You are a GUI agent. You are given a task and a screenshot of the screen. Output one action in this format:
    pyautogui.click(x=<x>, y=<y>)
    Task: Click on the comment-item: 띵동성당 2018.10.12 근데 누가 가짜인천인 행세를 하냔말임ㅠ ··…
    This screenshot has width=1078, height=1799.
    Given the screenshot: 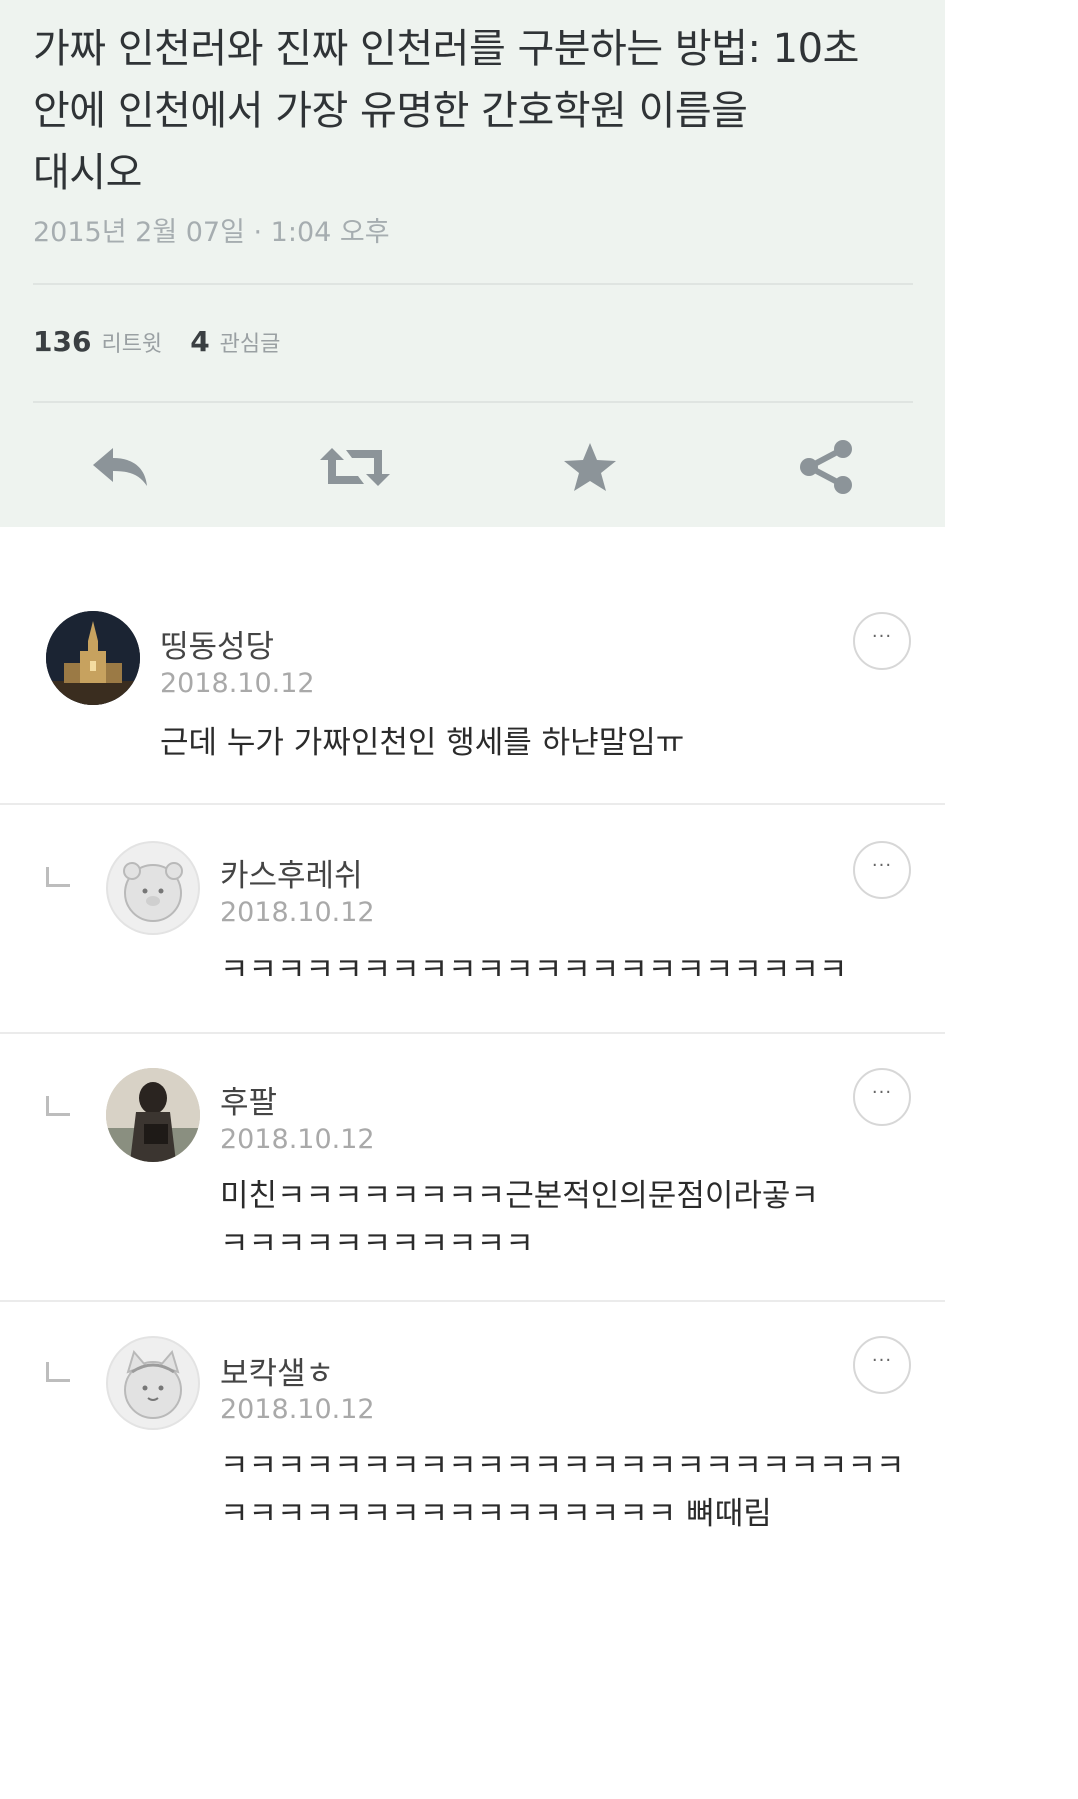 What is the action you would take?
    pyautogui.click(x=472, y=666)
    